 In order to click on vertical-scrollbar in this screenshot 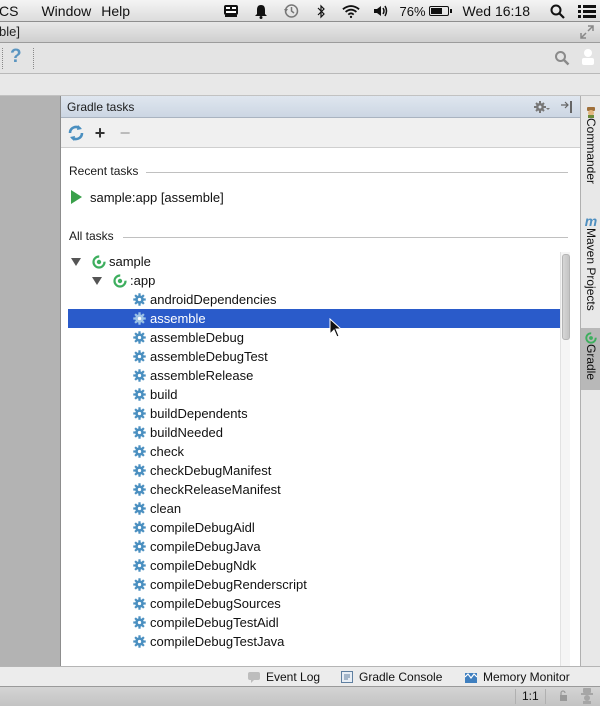, I will do `click(565, 459)`.